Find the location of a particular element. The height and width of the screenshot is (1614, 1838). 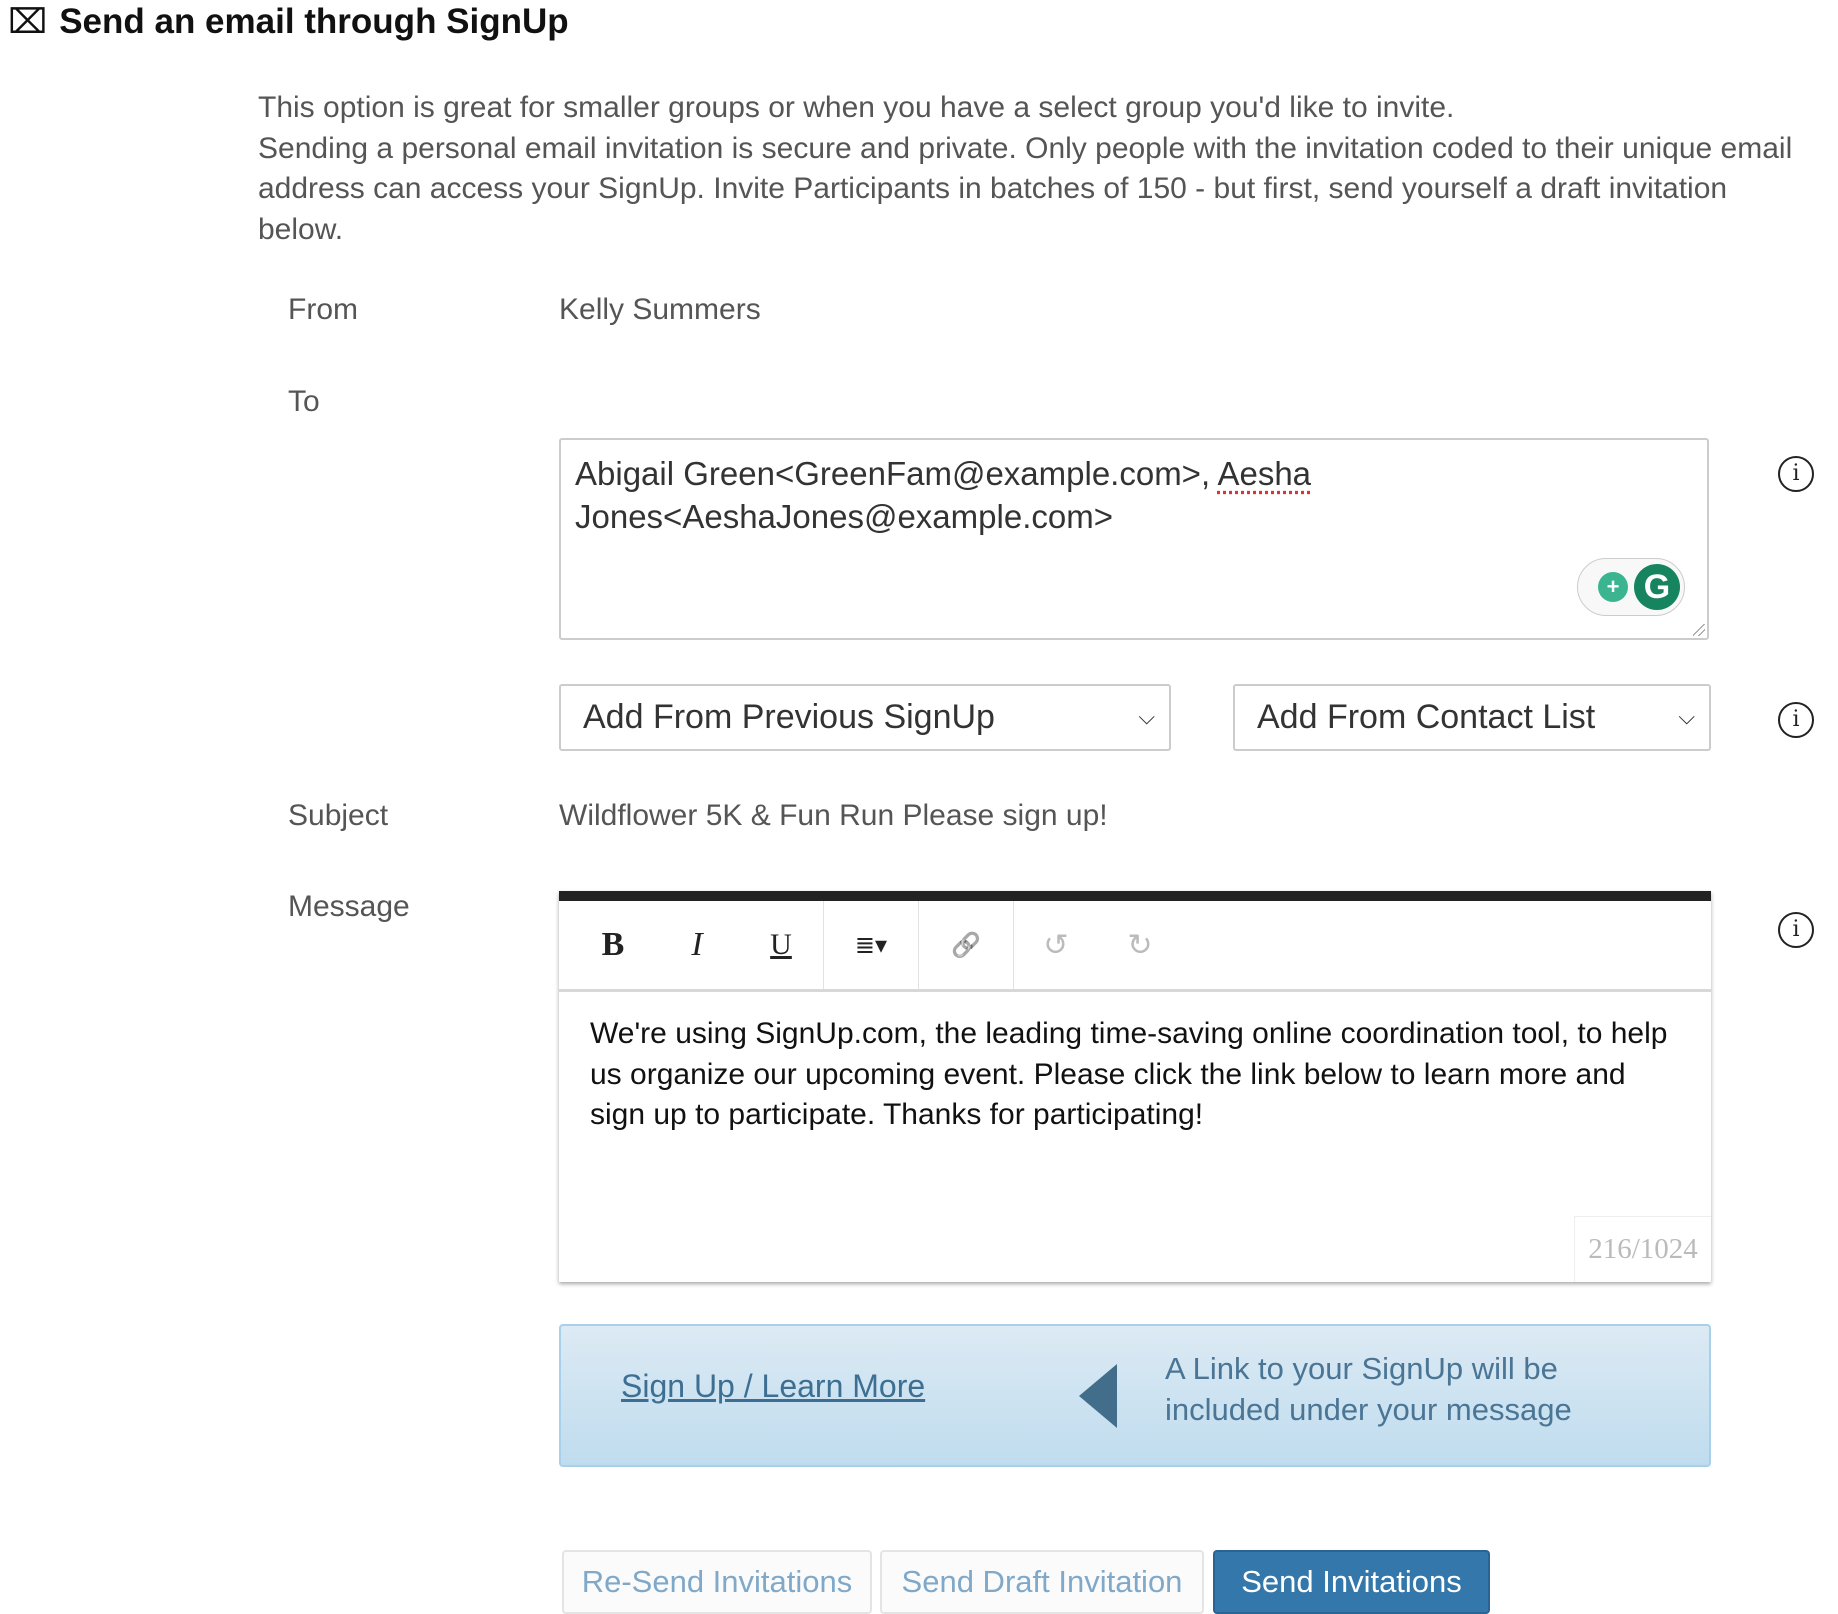

bold-button: B is located at coordinates (613, 945).